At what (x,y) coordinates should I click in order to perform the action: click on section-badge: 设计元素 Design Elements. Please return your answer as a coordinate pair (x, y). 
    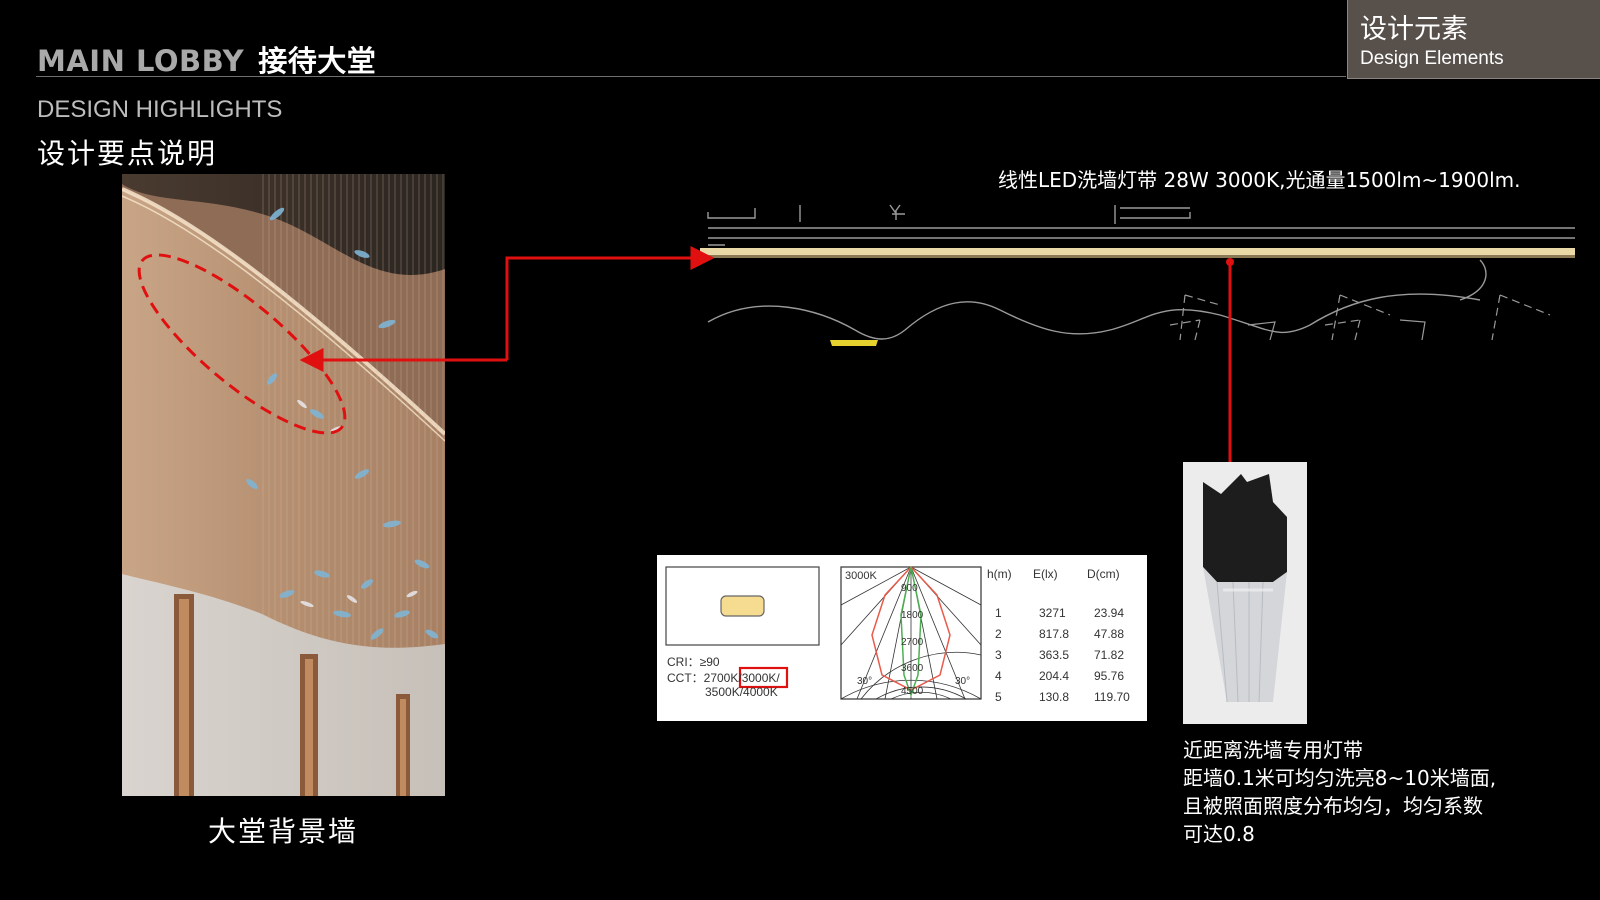
    Looking at the image, I should click on (1473, 39).